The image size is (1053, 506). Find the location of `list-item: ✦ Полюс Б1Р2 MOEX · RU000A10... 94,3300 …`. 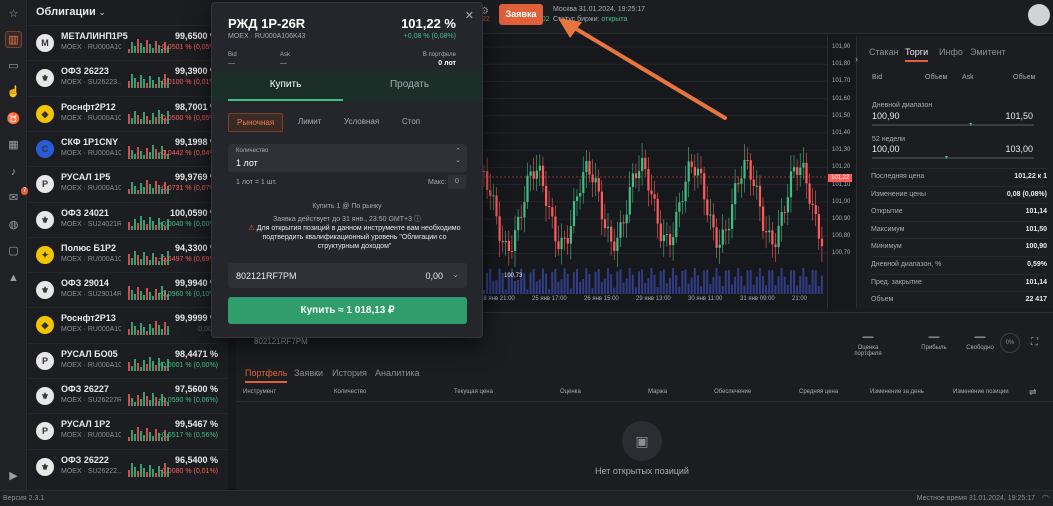

list-item: ✦ Полюс Б1Р2 MOEX · RU000A10... 94,3300 … is located at coordinates (128, 254).